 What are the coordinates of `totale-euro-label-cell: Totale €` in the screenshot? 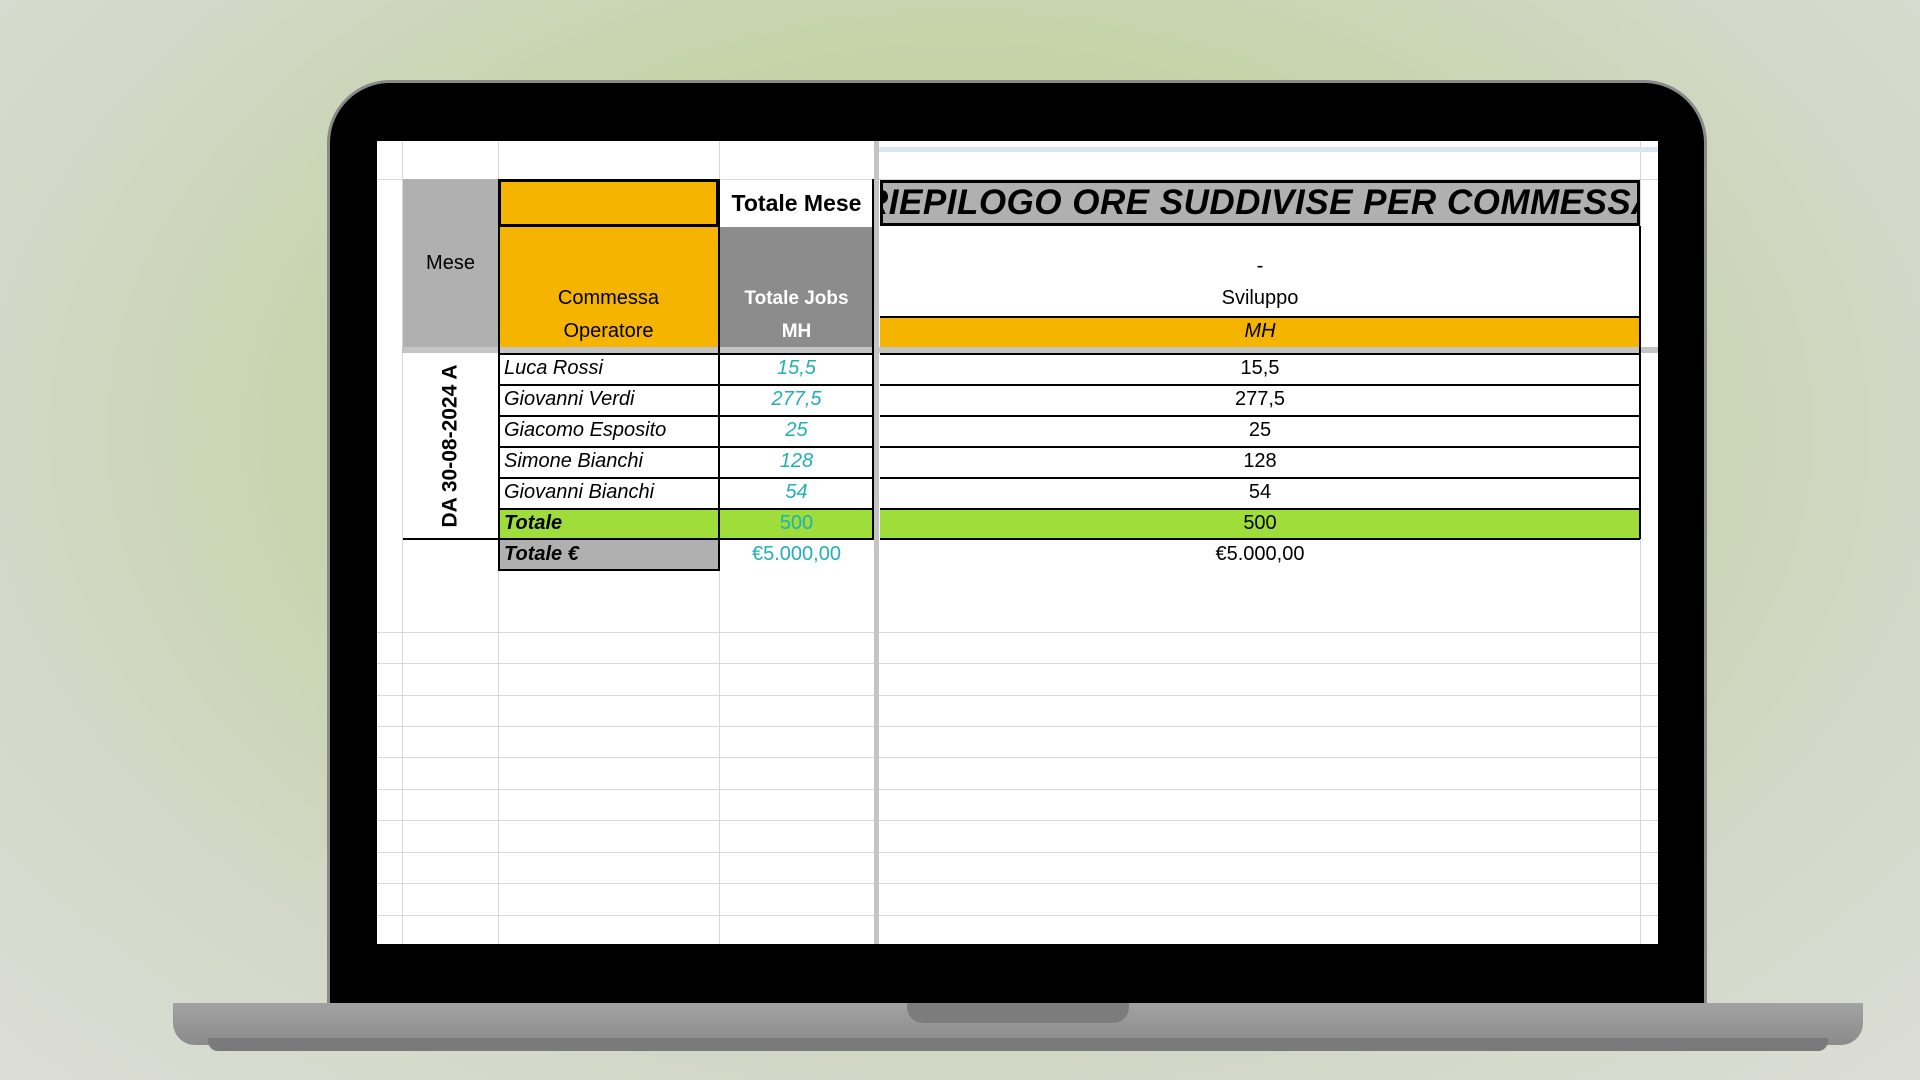 It's located at (608, 554).